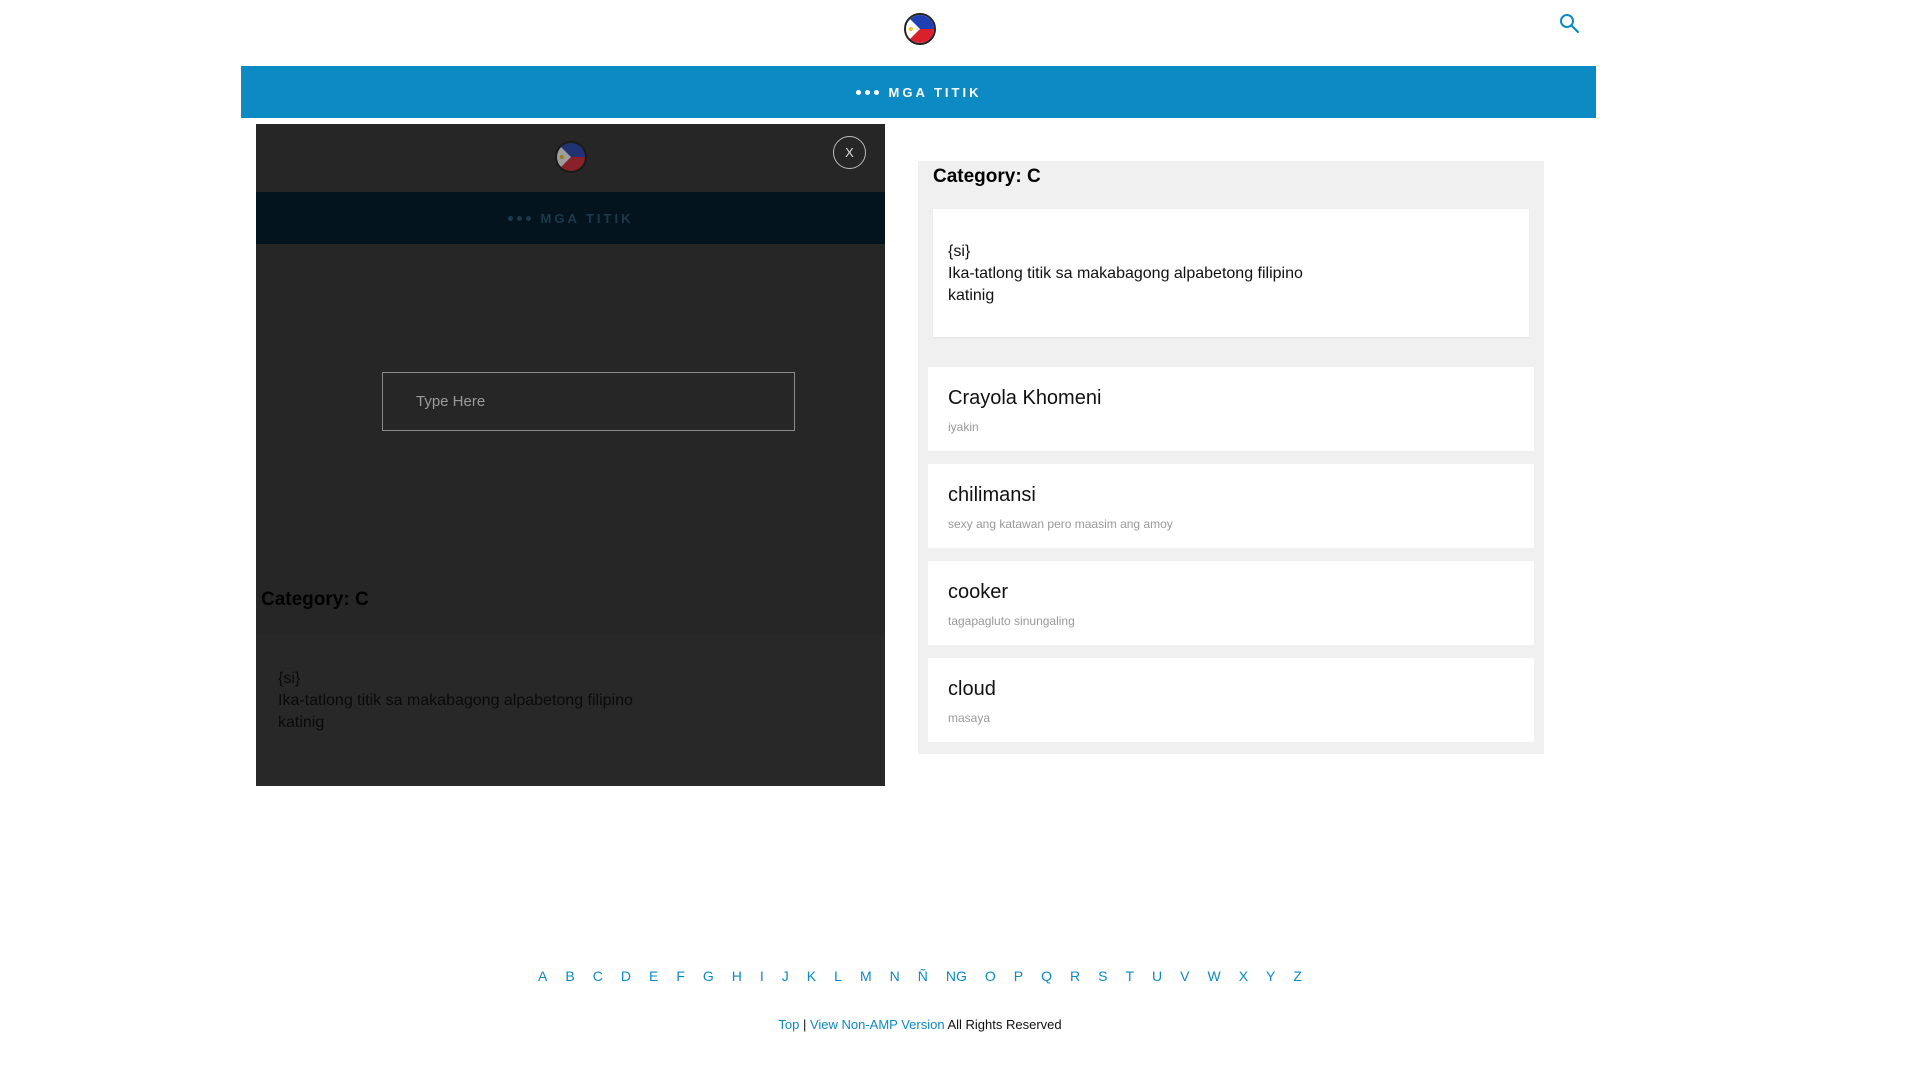 The width and height of the screenshot is (1920, 1080). Describe the element at coordinates (708, 976) in the screenshot. I see `alphabet-link-g: G` at that location.